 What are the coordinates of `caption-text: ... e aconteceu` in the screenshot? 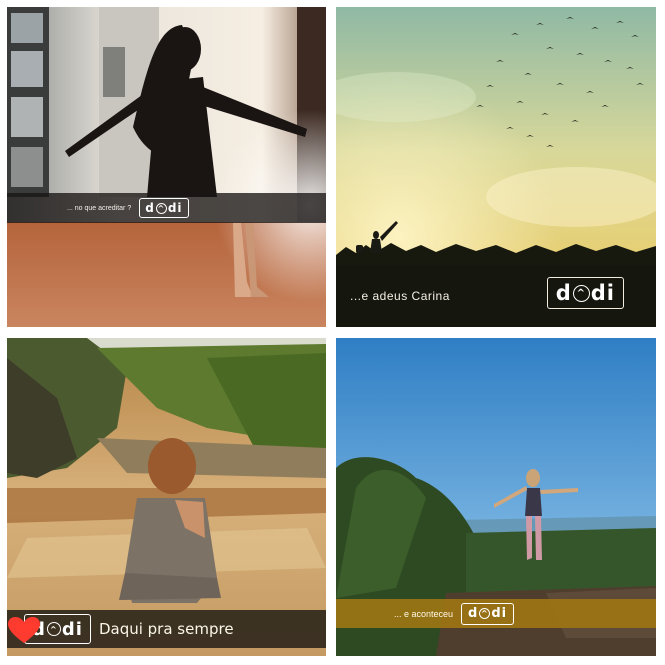 It's located at (424, 613).